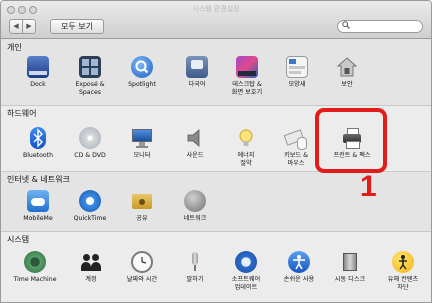 This screenshot has height=303, width=432. Describe the element at coordinates (14, 47) in the screenshot. I see `section-label: 개인` at that location.